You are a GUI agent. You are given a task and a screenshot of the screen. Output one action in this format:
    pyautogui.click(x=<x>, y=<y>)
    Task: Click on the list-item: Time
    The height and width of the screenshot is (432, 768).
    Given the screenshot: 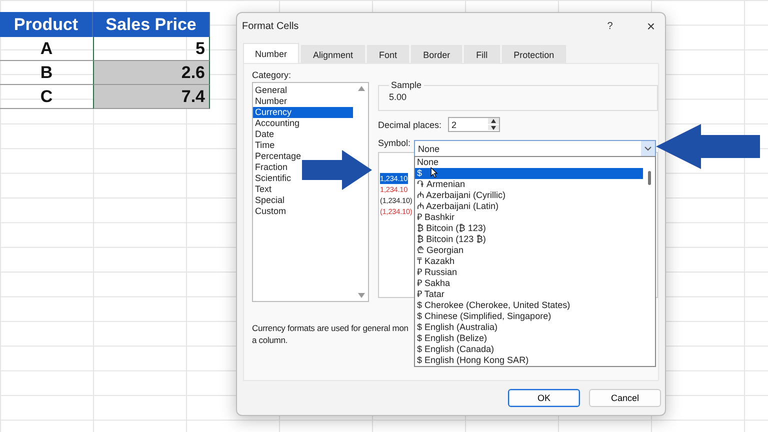 What is the action you would take?
    pyautogui.click(x=264, y=145)
    